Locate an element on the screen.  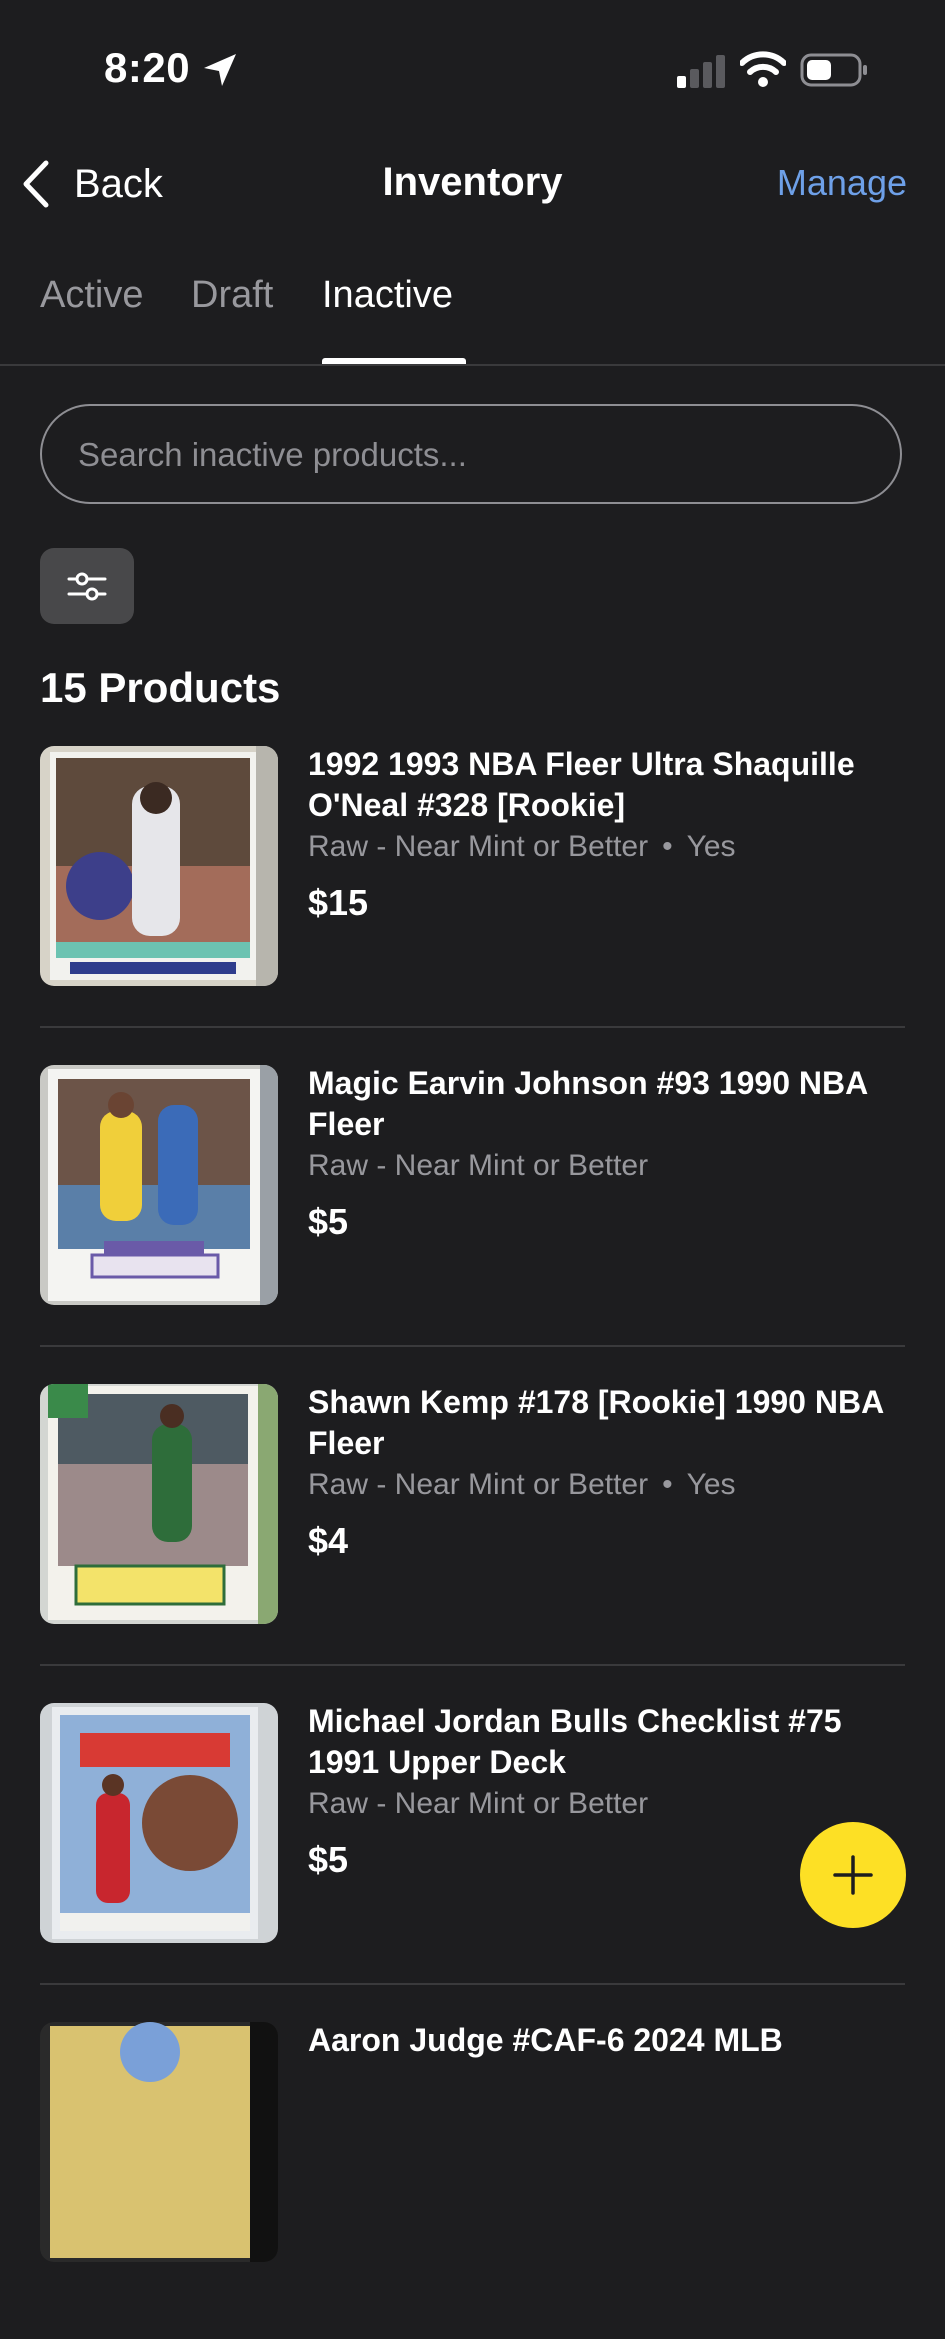
wifi-icon is located at coordinates (763, 69).